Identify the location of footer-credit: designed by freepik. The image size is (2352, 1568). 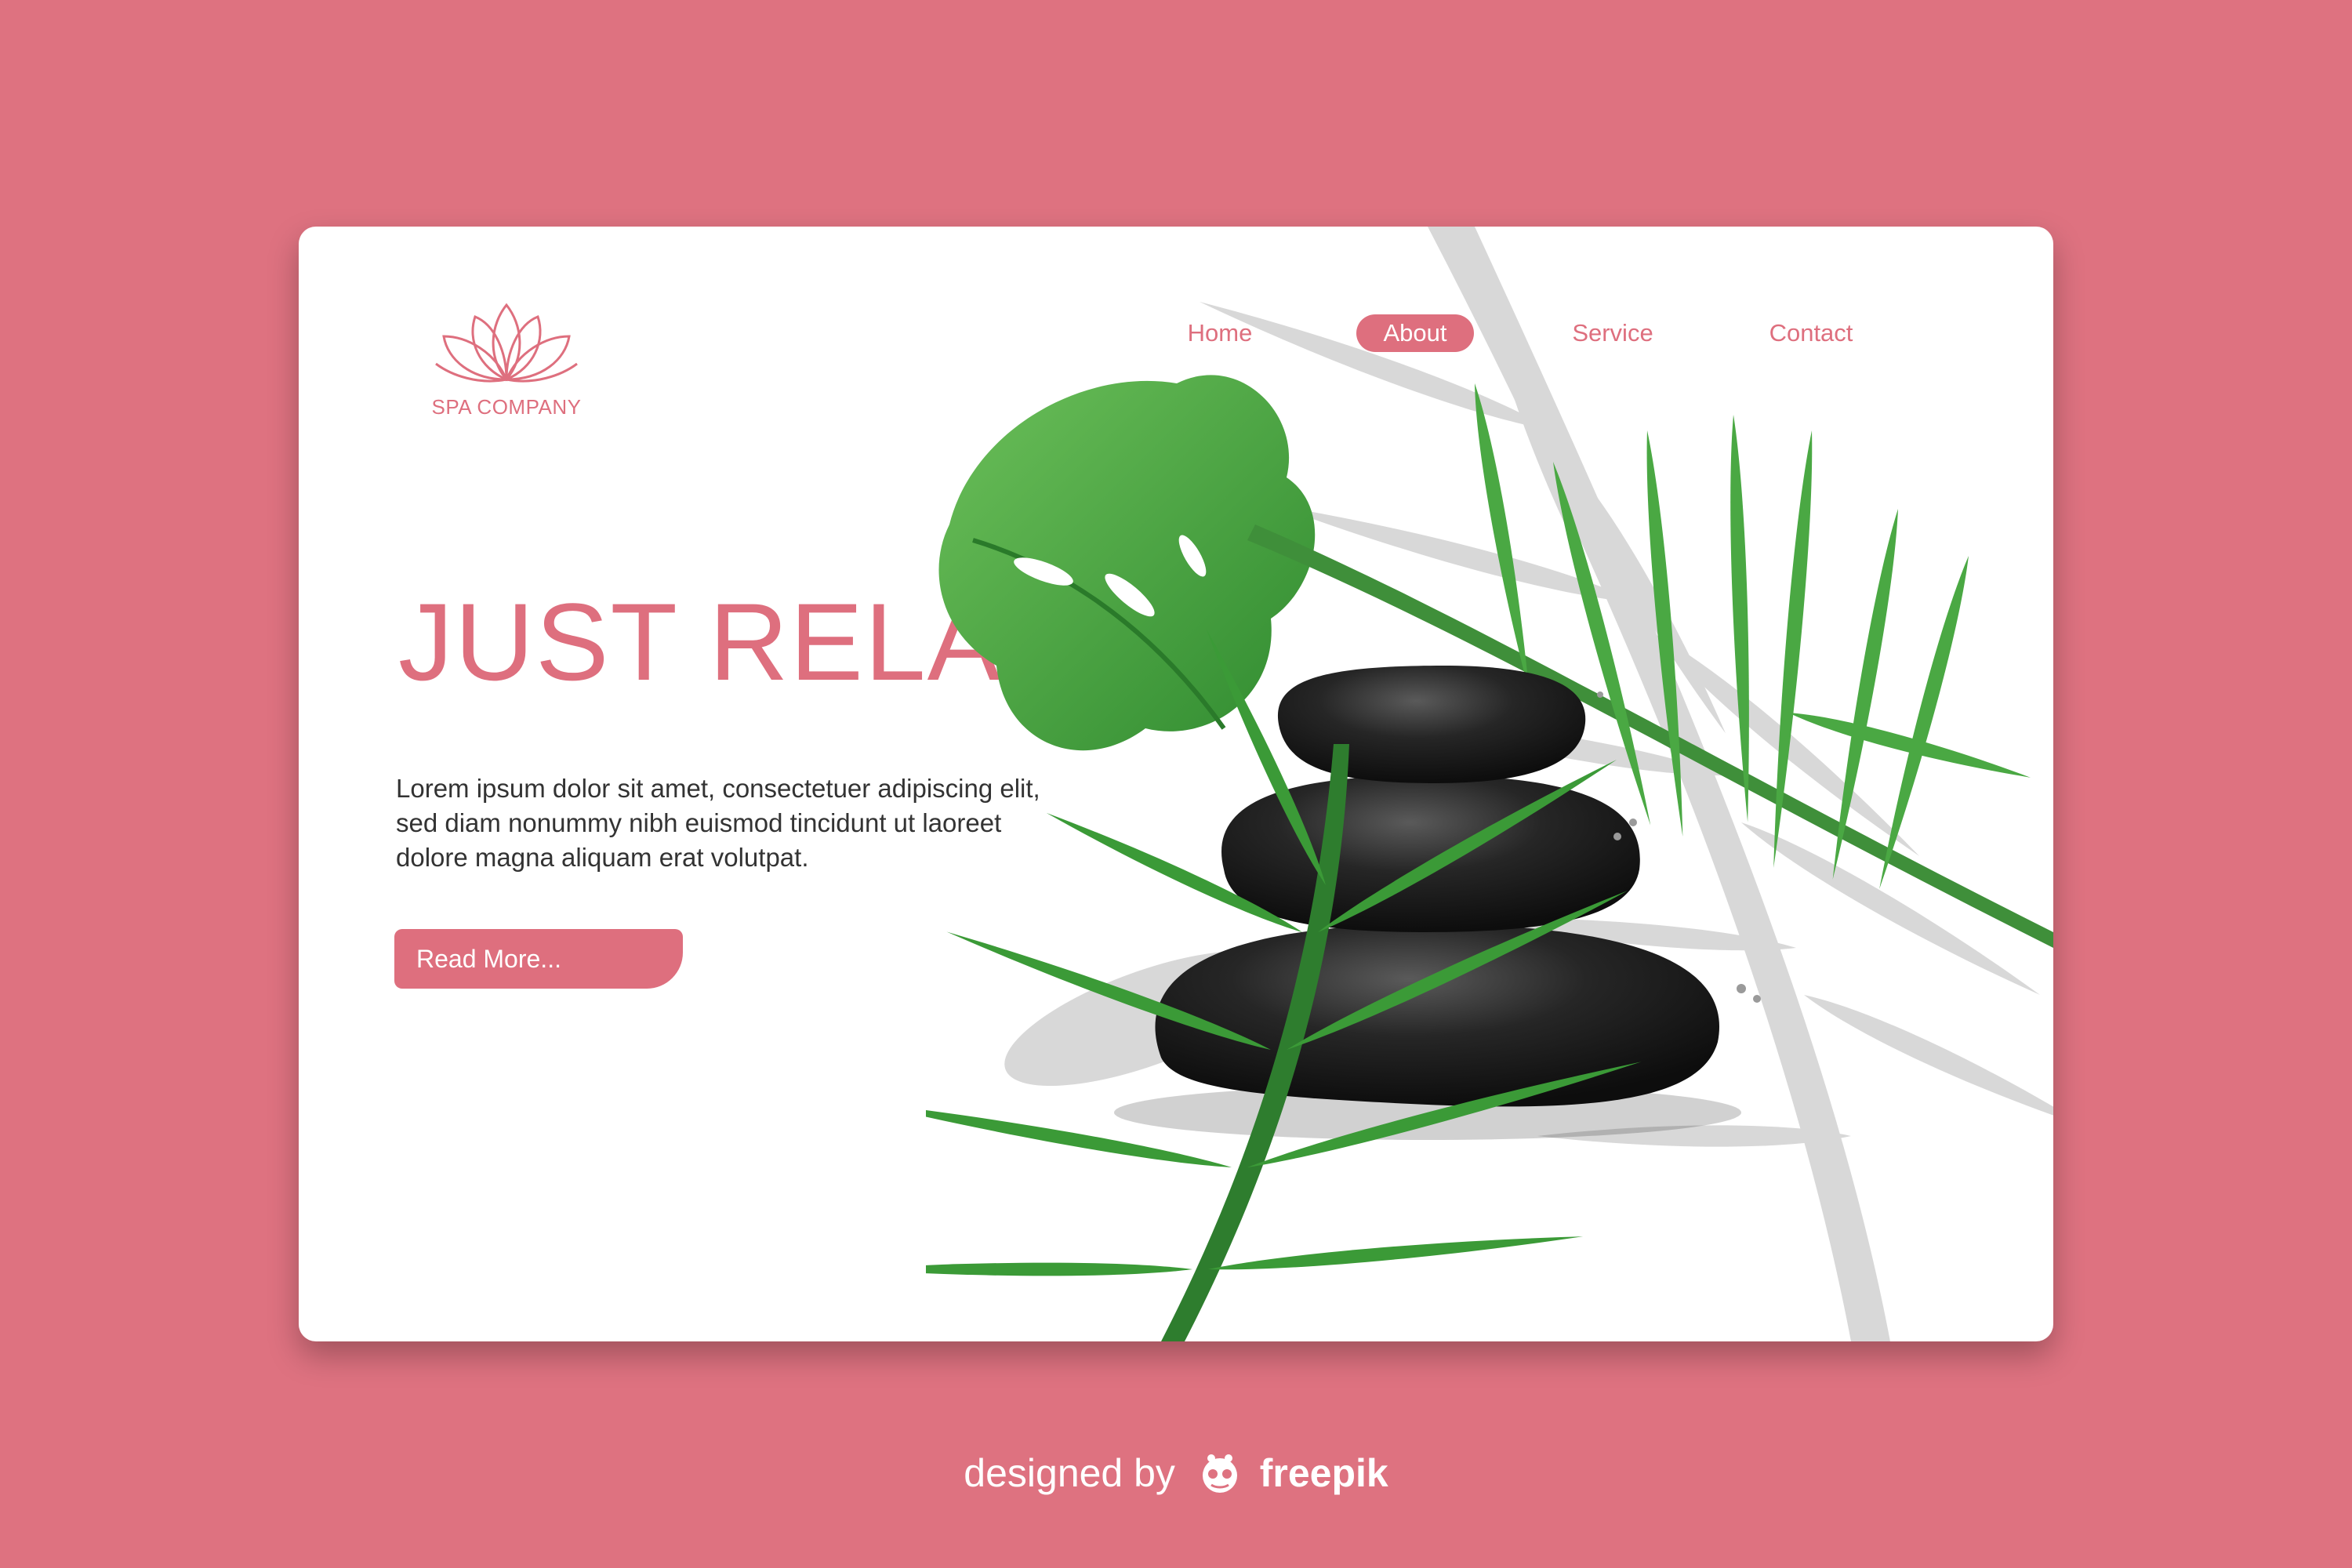
(1176, 1476).